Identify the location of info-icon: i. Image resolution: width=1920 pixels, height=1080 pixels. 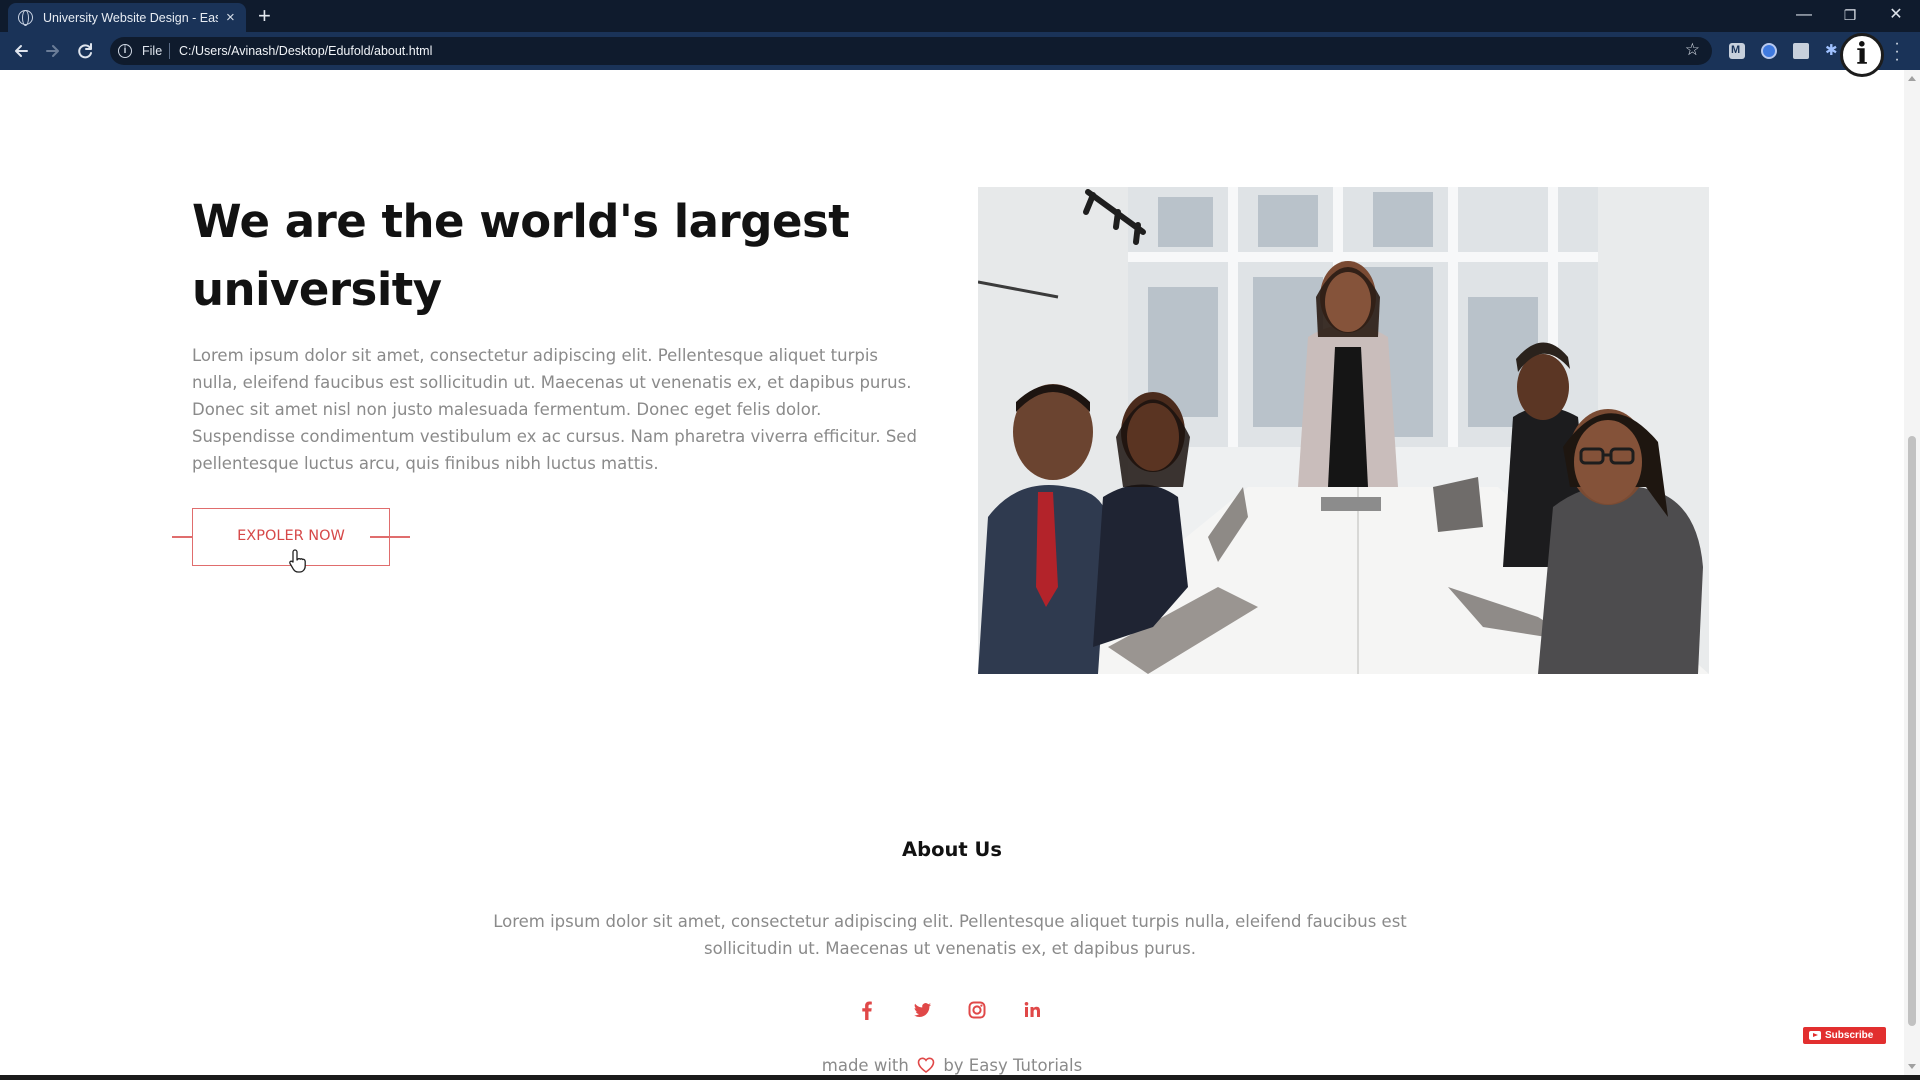
(125, 51).